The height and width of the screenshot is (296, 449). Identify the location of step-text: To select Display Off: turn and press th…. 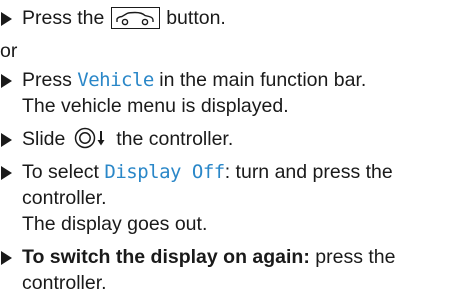
(207, 172).